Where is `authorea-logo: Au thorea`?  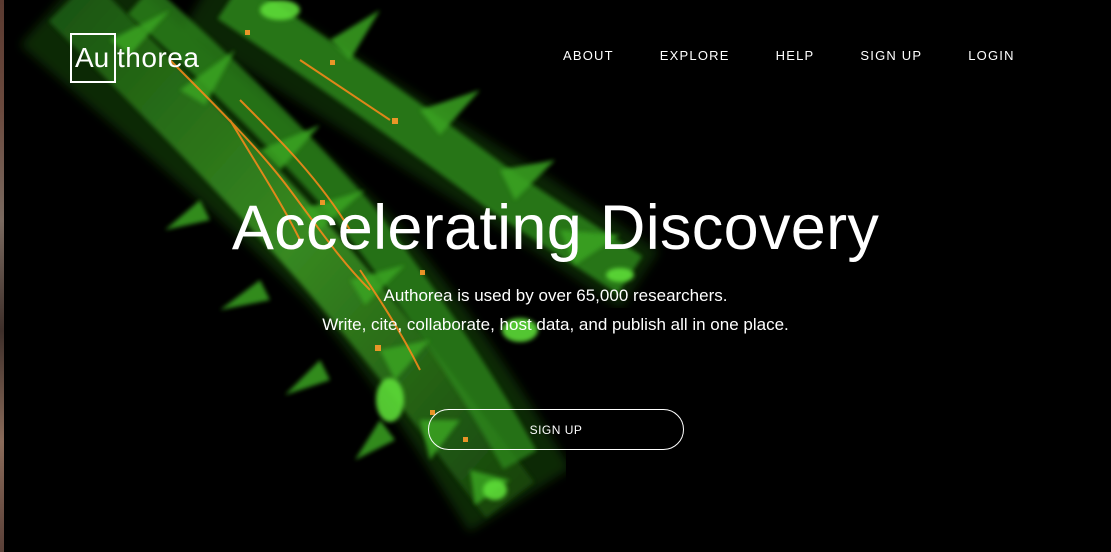
authorea-logo: Au thorea is located at coordinates (134, 58).